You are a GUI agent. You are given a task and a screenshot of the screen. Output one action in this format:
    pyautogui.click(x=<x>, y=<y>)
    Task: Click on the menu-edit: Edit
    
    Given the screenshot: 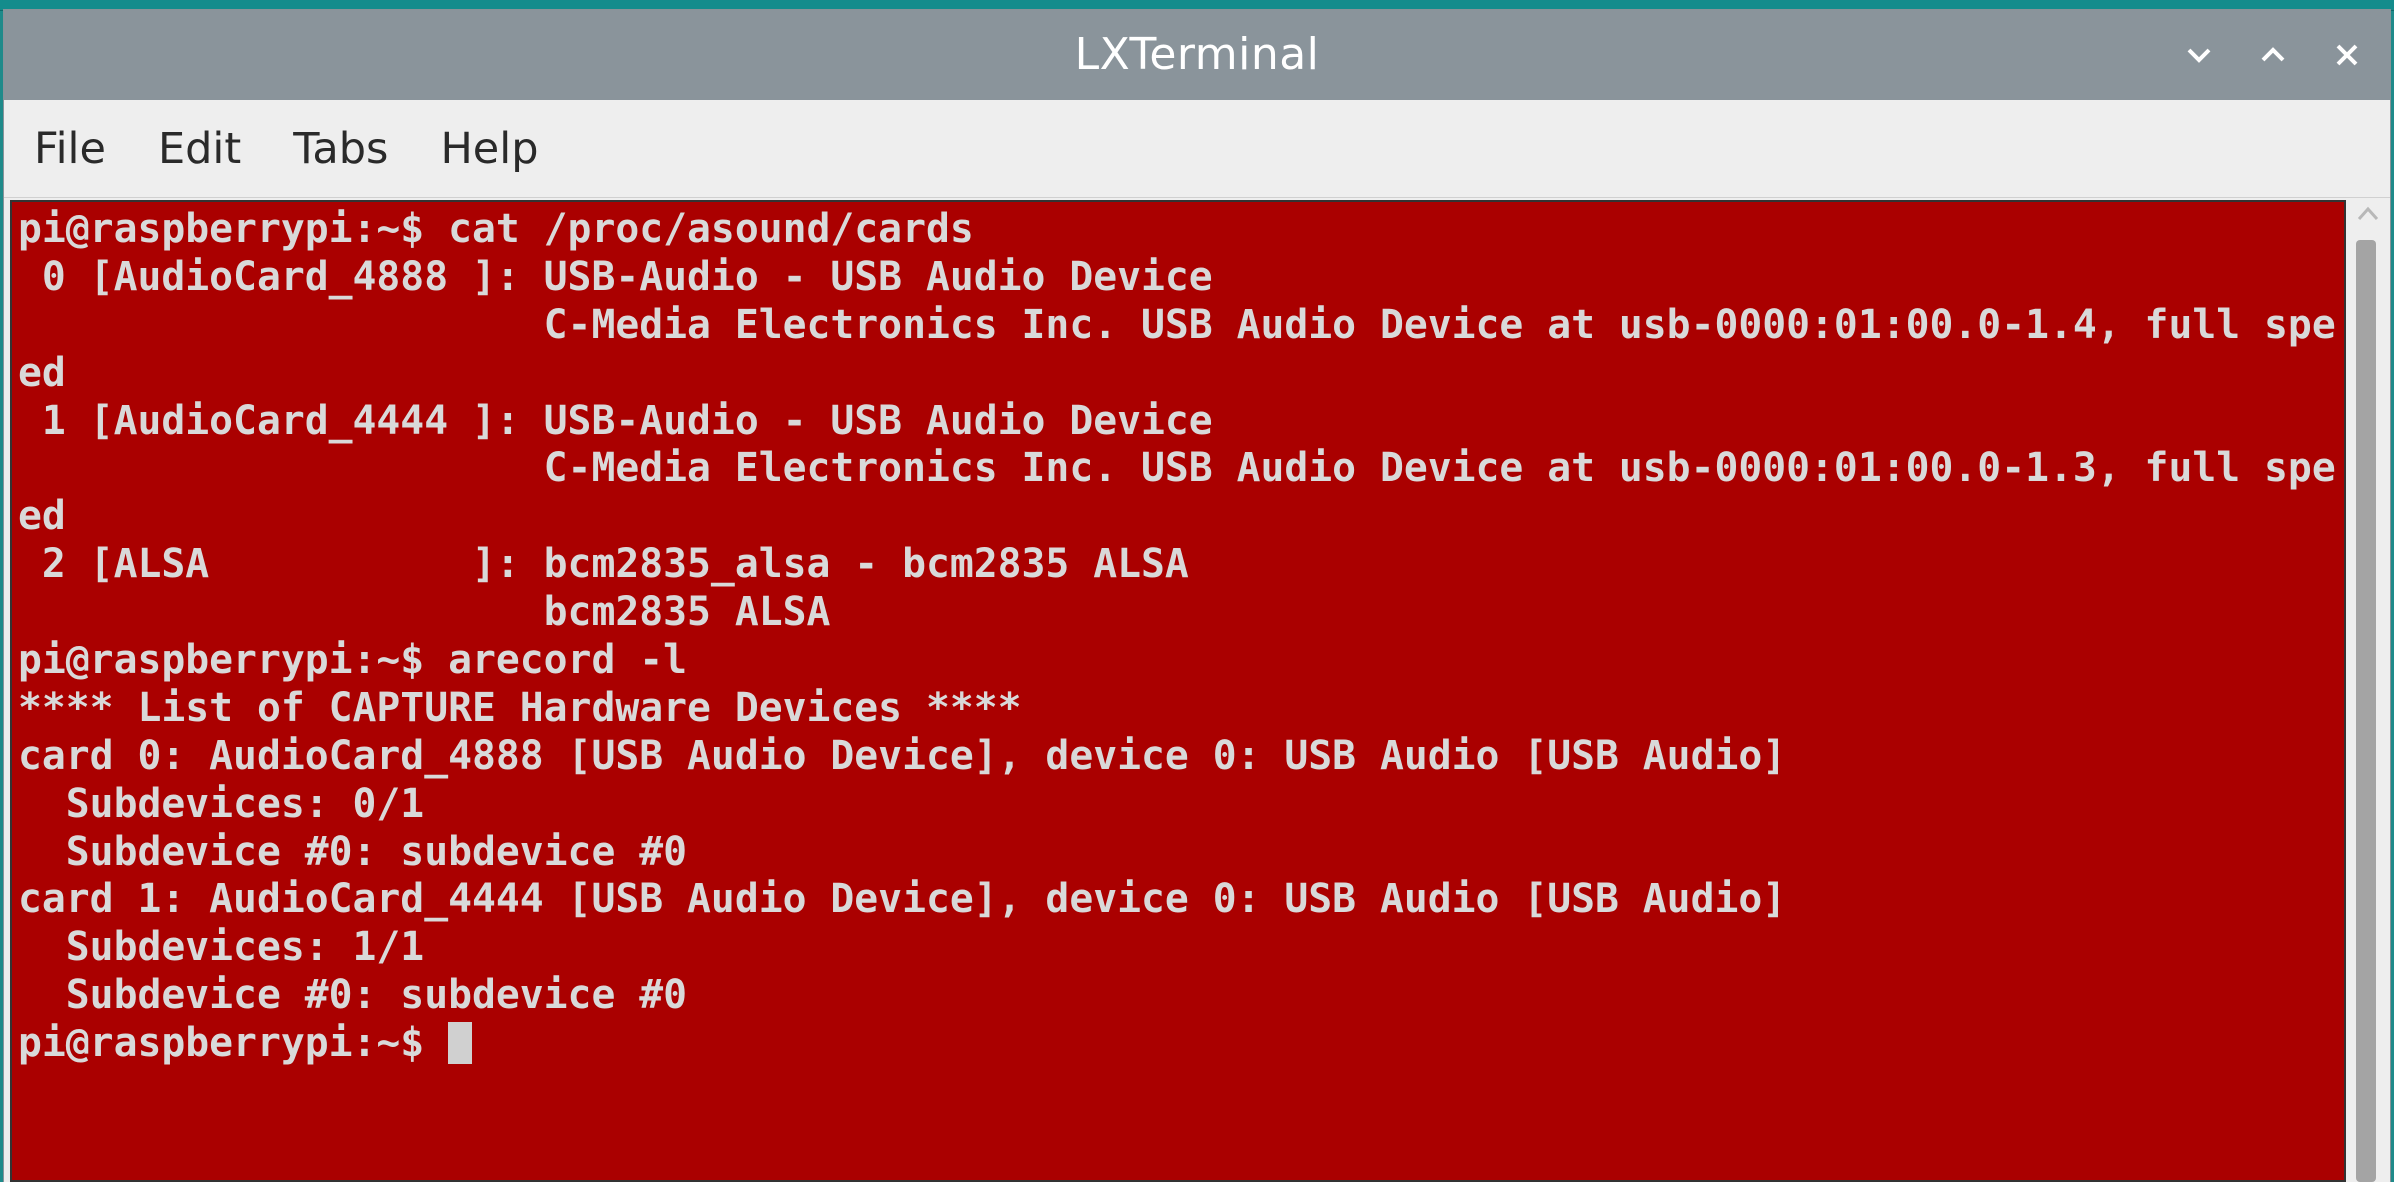 What is the action you would take?
    pyautogui.click(x=199, y=149)
    